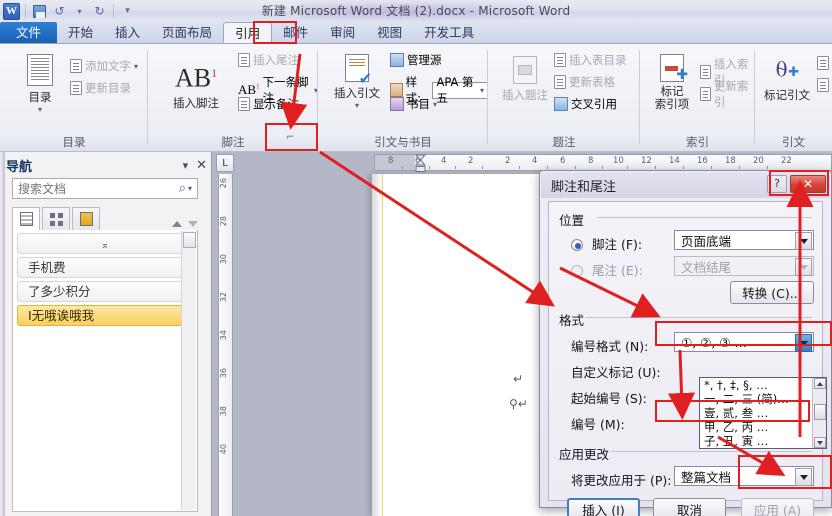 This screenshot has width=832, height=516. What do you see at coordinates (416, 60) in the screenshot?
I see `manage-sources-button: 管理源` at bounding box center [416, 60].